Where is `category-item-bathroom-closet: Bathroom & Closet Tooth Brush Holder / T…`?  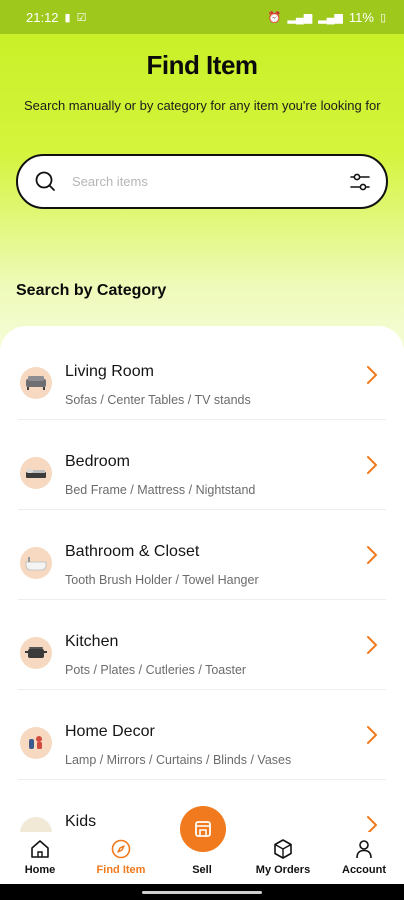
category-item-bathroom-closet: Bathroom & Closet Tooth Brush Holder / T… is located at coordinates (202, 555).